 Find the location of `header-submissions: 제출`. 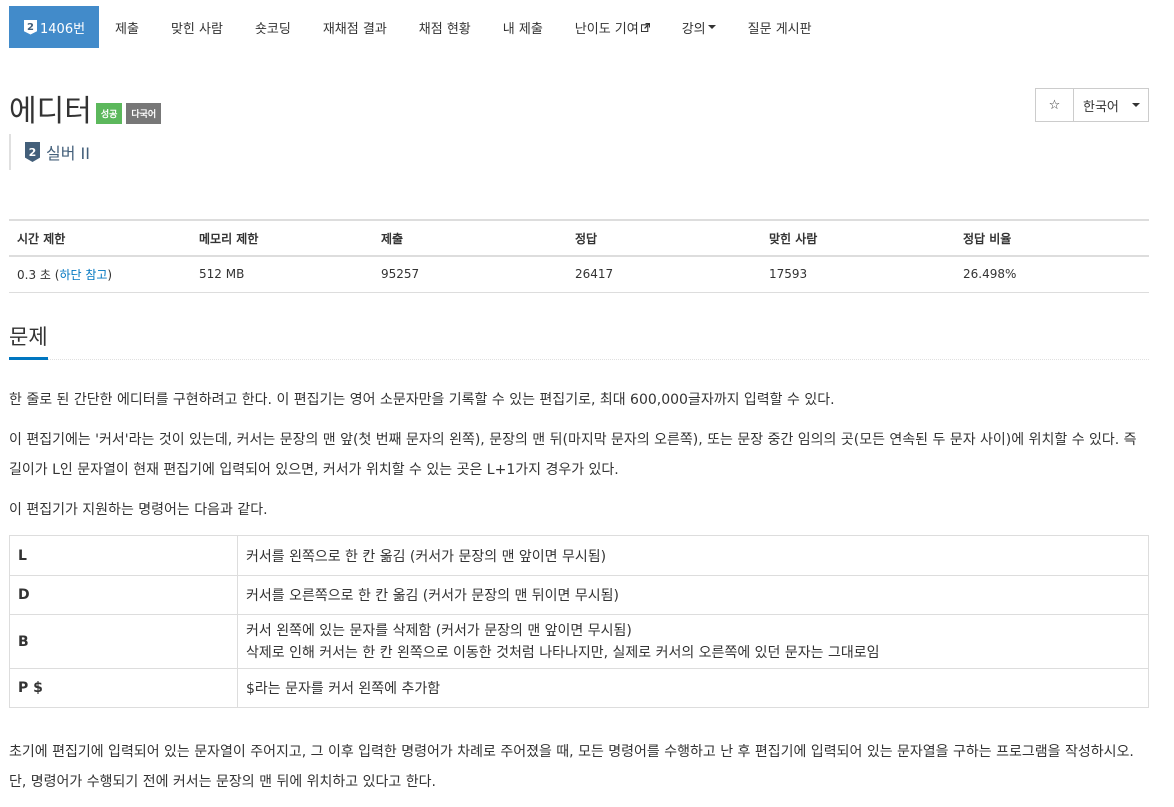

header-submissions: 제출 is located at coordinates (470, 238).